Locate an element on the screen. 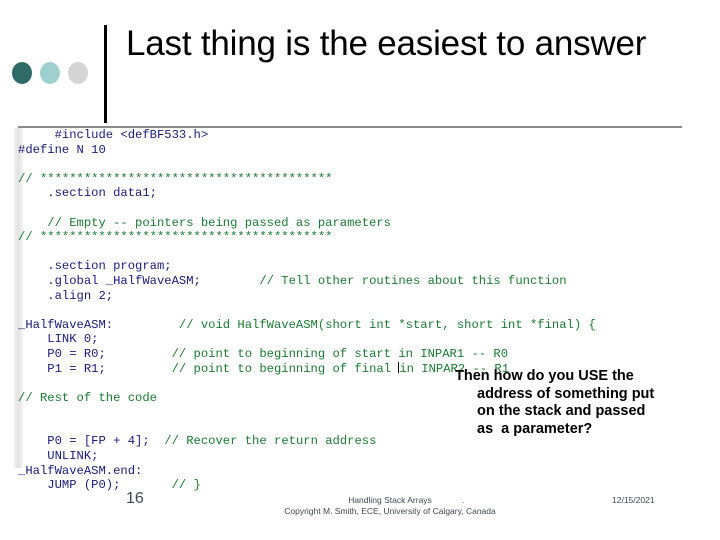 Image resolution: width=720 pixels, height=540 pixels. decorative-bullets is located at coordinates (58, 72).